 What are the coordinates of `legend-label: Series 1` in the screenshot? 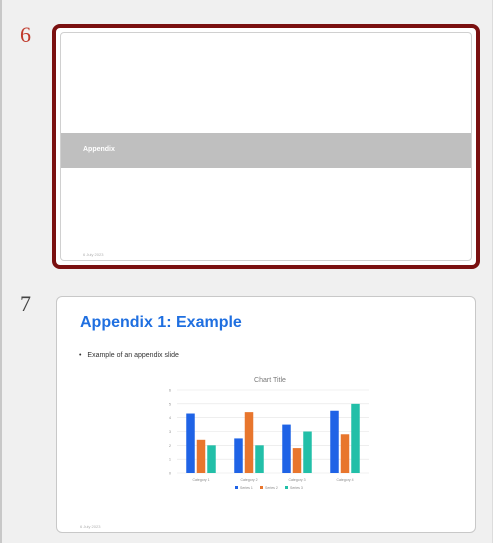 It's located at (246, 488).